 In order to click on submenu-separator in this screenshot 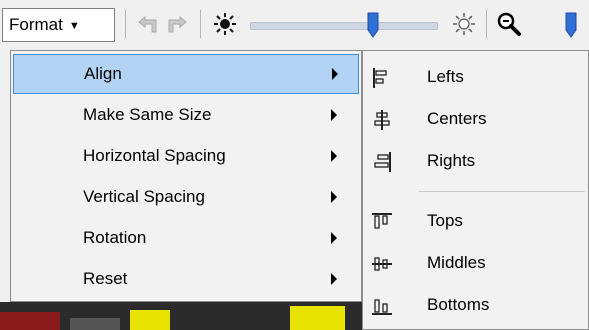, I will do `click(502, 191)`.